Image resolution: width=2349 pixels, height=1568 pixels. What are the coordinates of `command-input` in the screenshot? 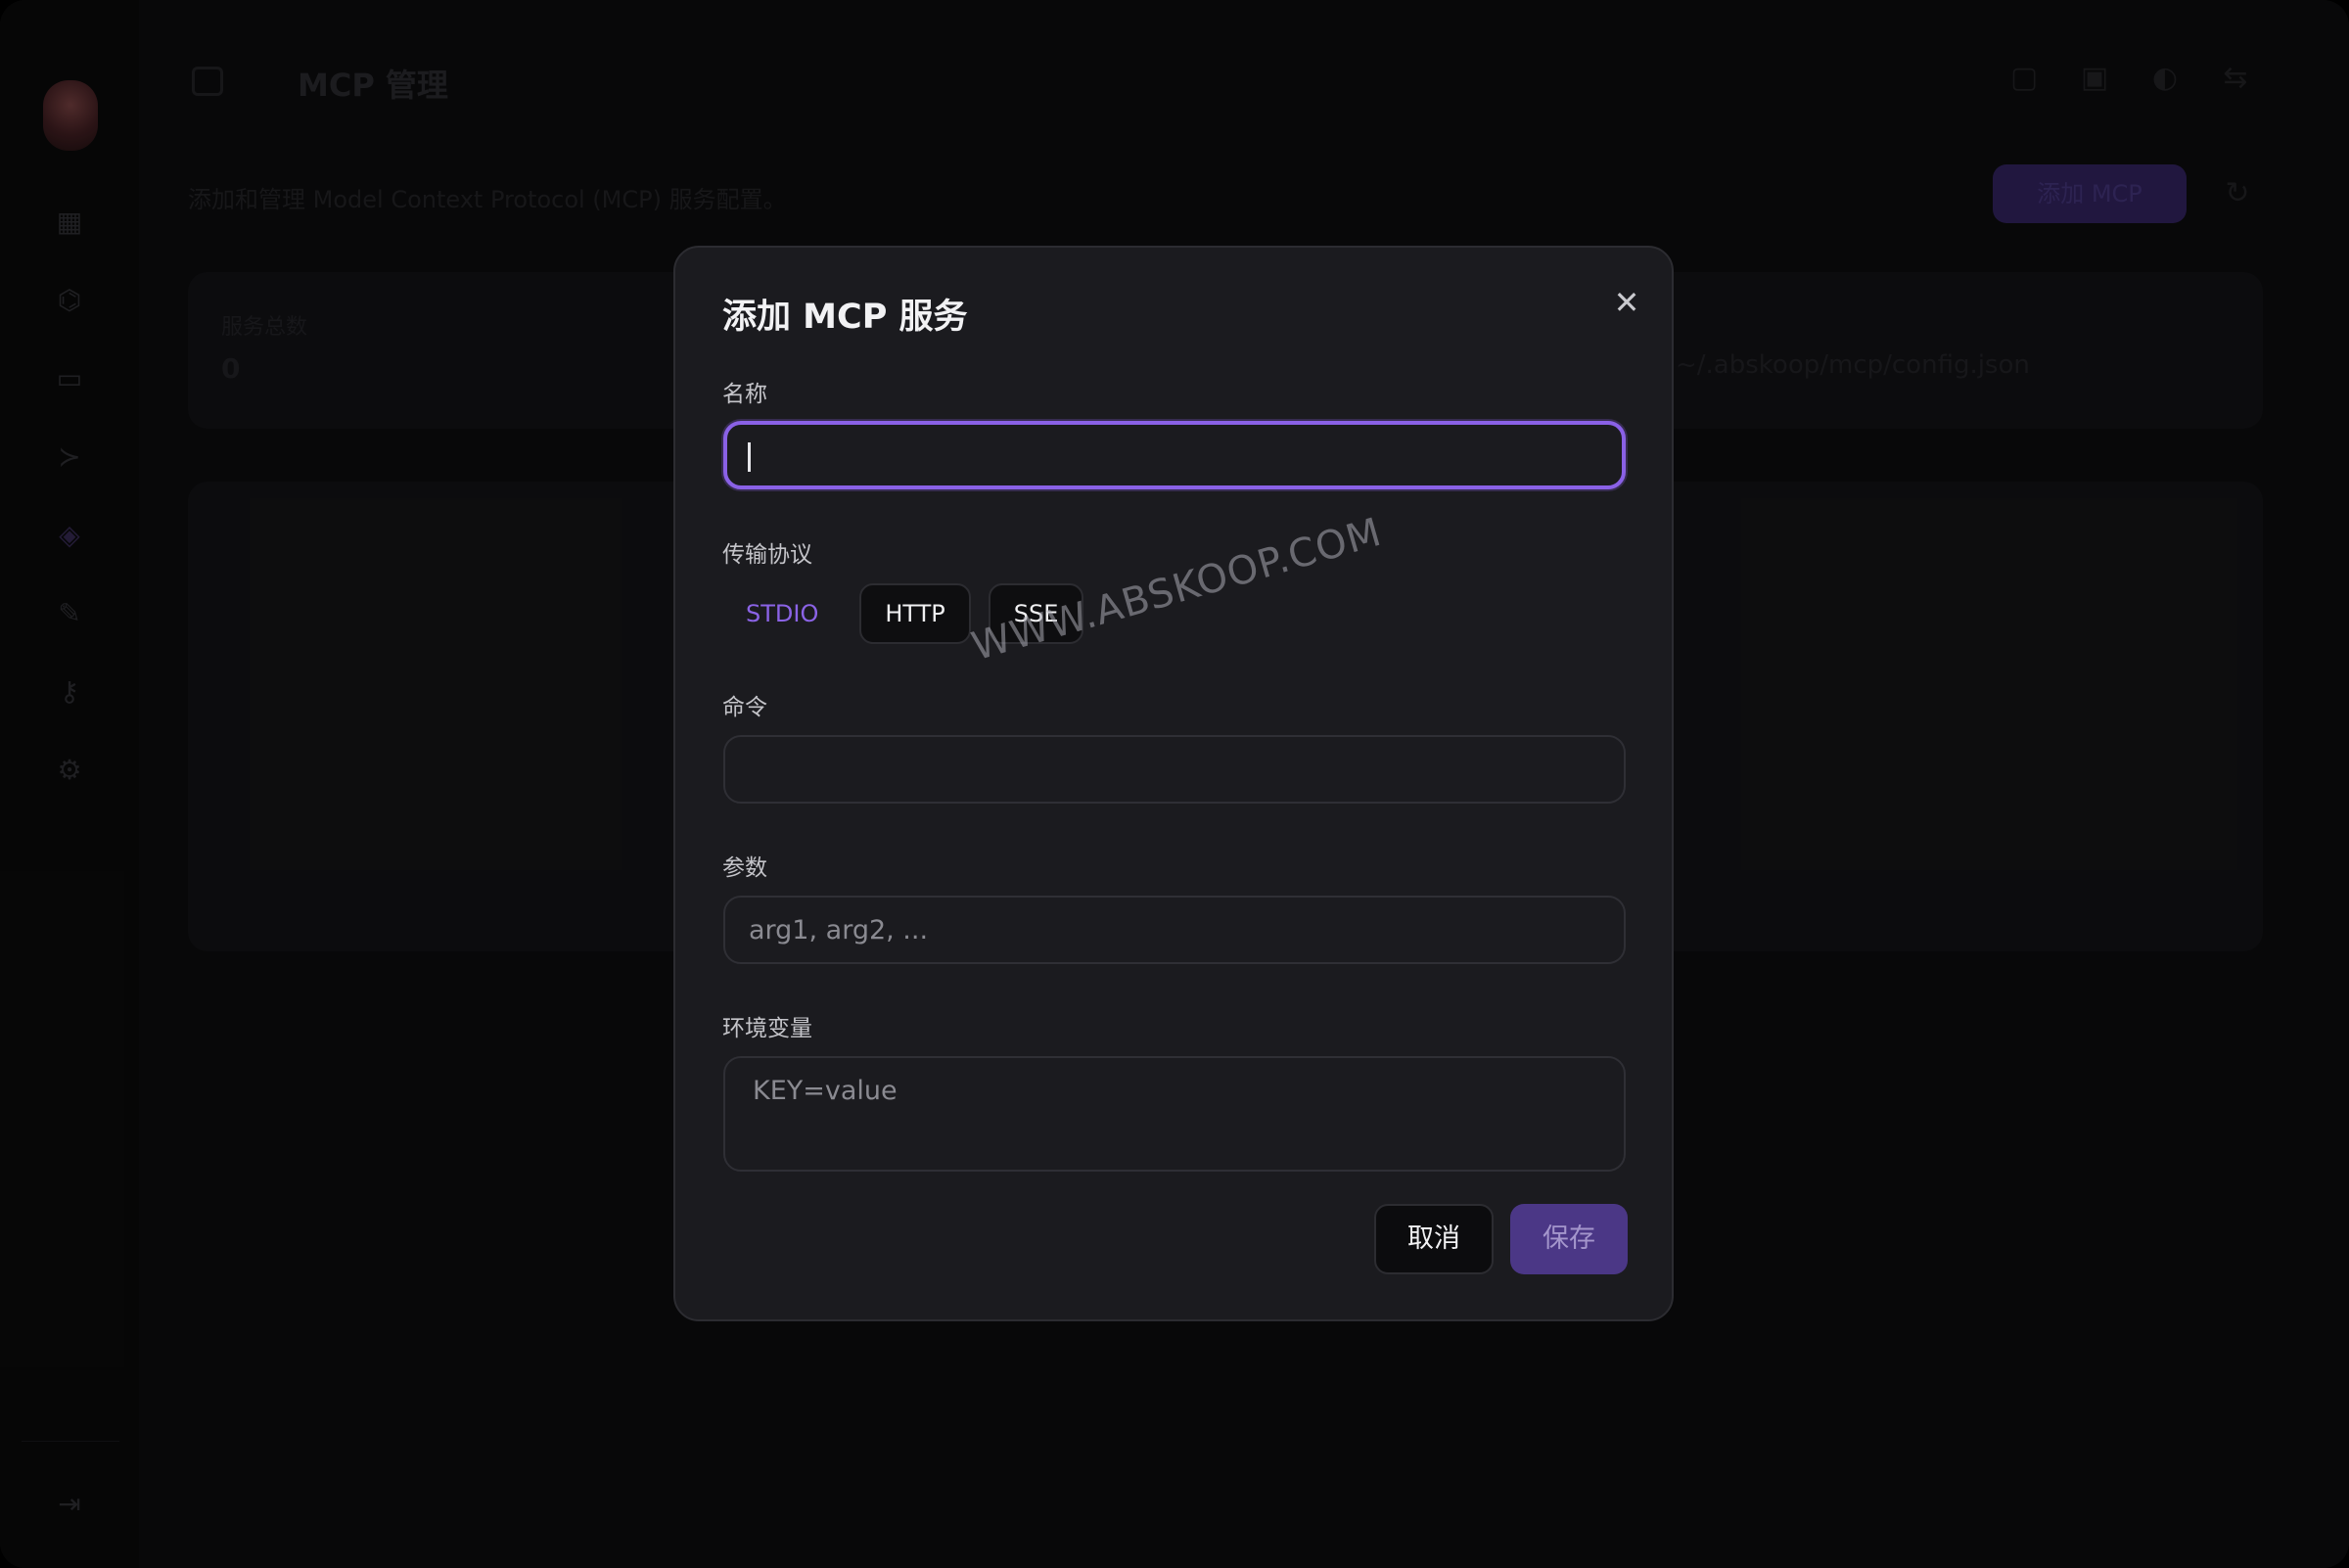 It's located at (1174, 769).